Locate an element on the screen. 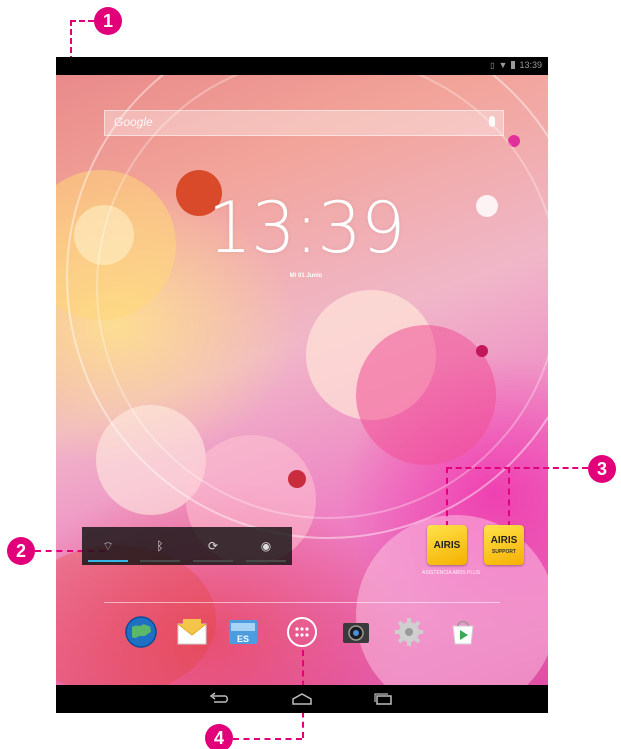 This screenshot has width=621, height=749. settings-gear-icon is located at coordinates (409, 632).